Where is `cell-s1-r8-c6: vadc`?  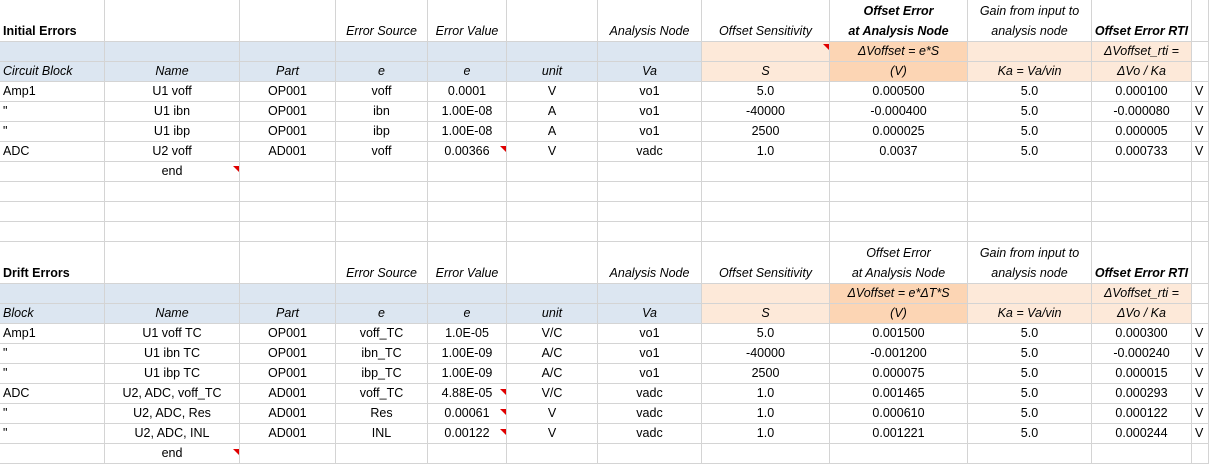 cell-s1-r8-c6: vadc is located at coordinates (650, 434).